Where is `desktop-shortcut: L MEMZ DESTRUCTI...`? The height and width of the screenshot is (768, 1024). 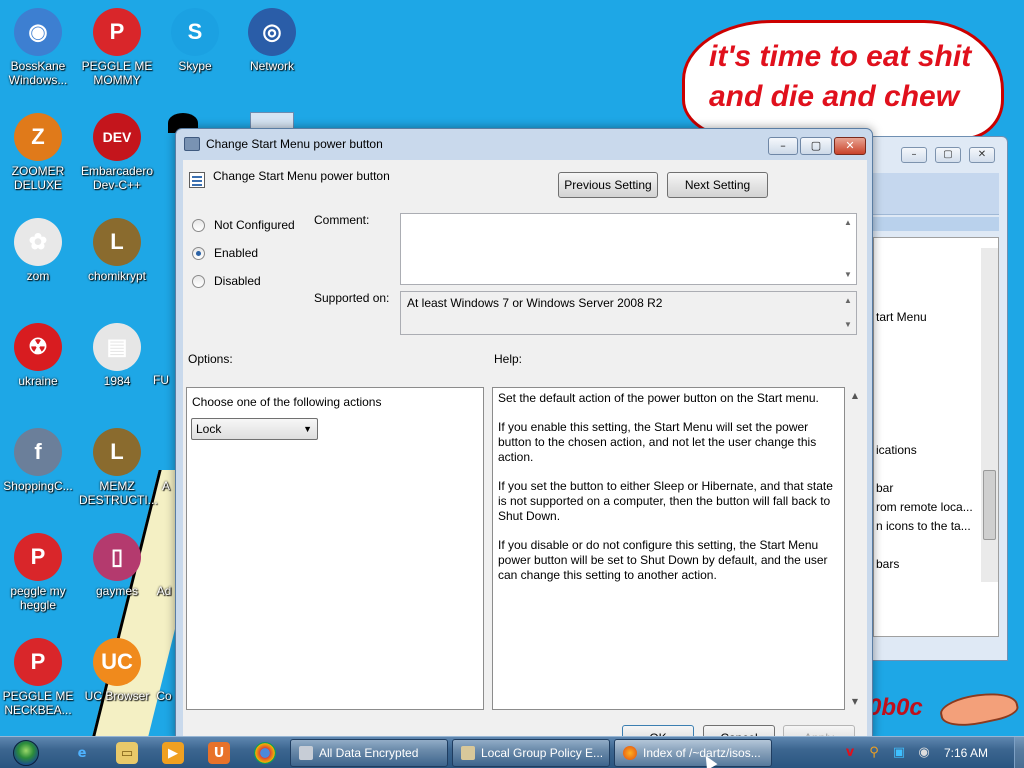 desktop-shortcut: L MEMZ DESTRUCTI... is located at coordinates (118, 467).